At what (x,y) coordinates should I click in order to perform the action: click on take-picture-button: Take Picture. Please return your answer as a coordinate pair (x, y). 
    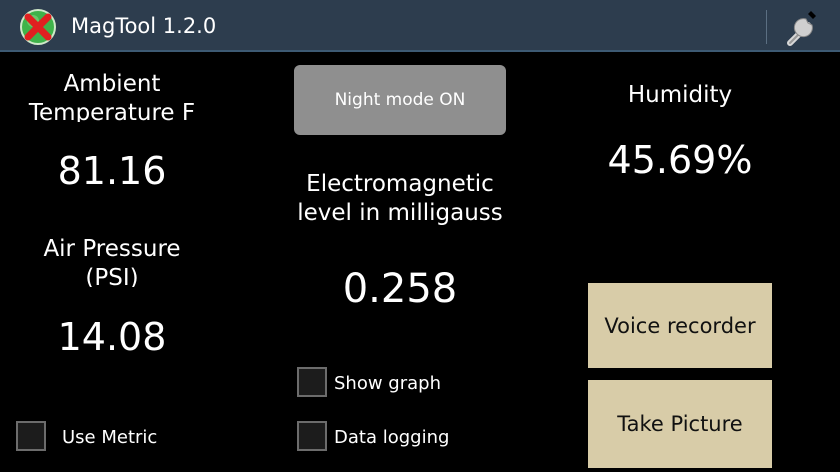
    Looking at the image, I should click on (680, 424).